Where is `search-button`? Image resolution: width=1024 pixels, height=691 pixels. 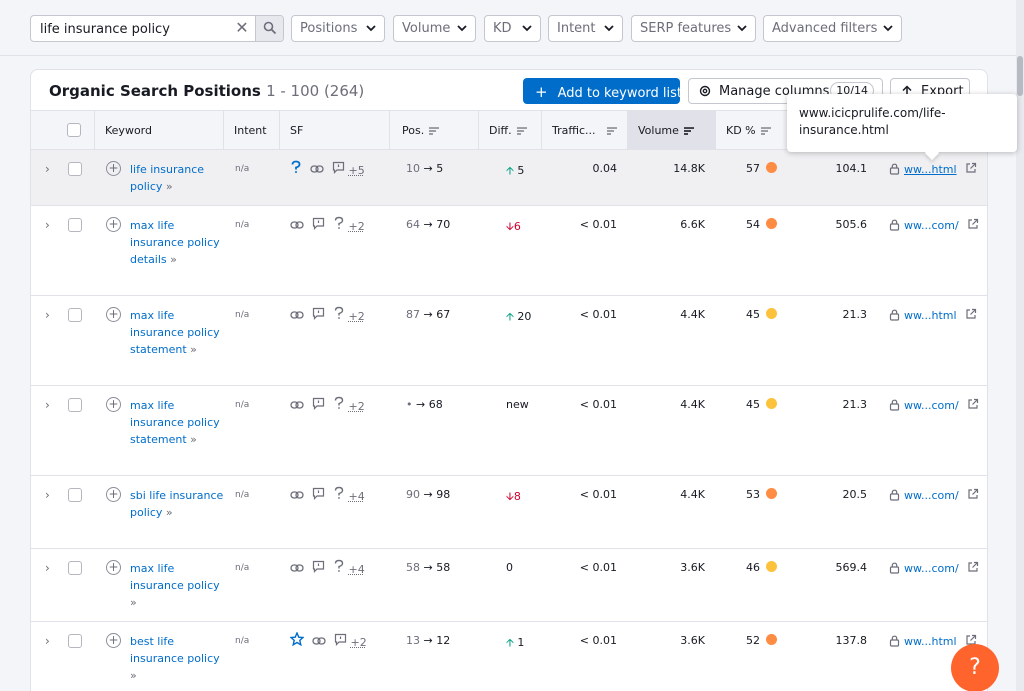 search-button is located at coordinates (269, 28).